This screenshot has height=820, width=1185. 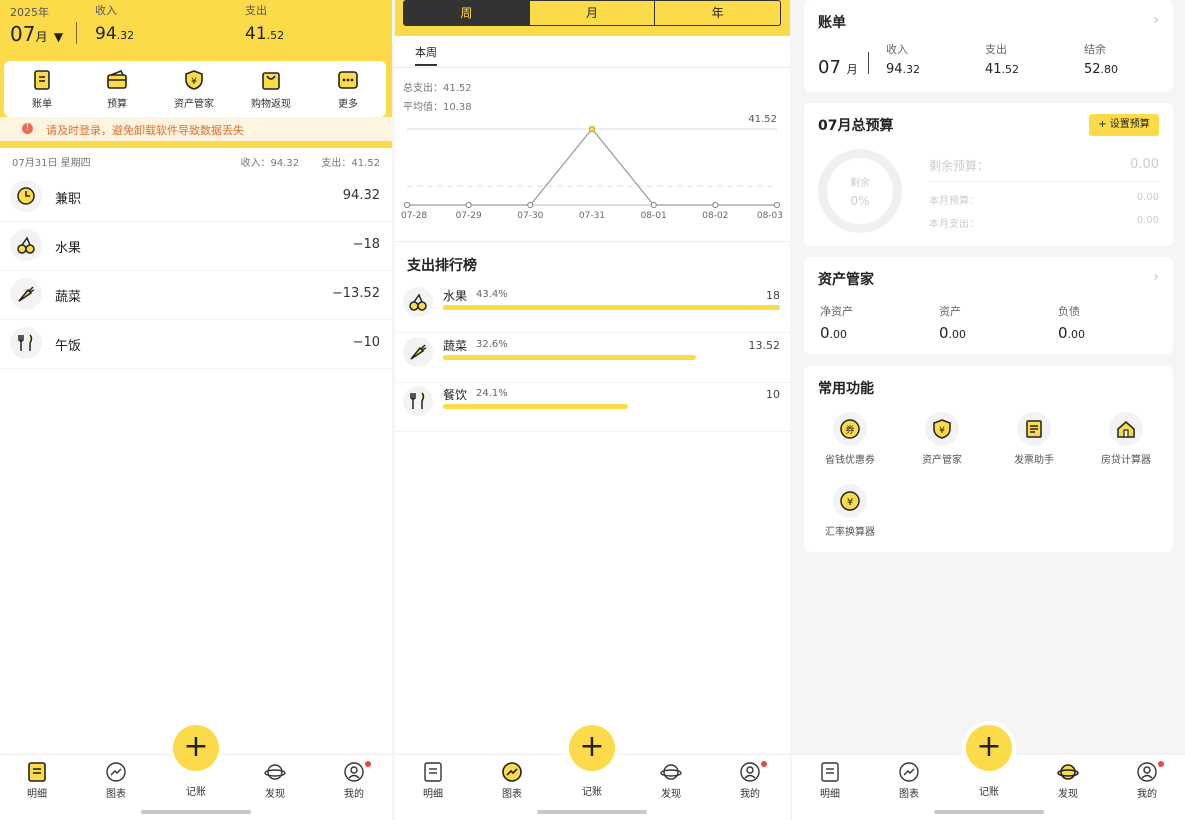 I want to click on day-income: 收入：94.32, so click(x=270, y=163).